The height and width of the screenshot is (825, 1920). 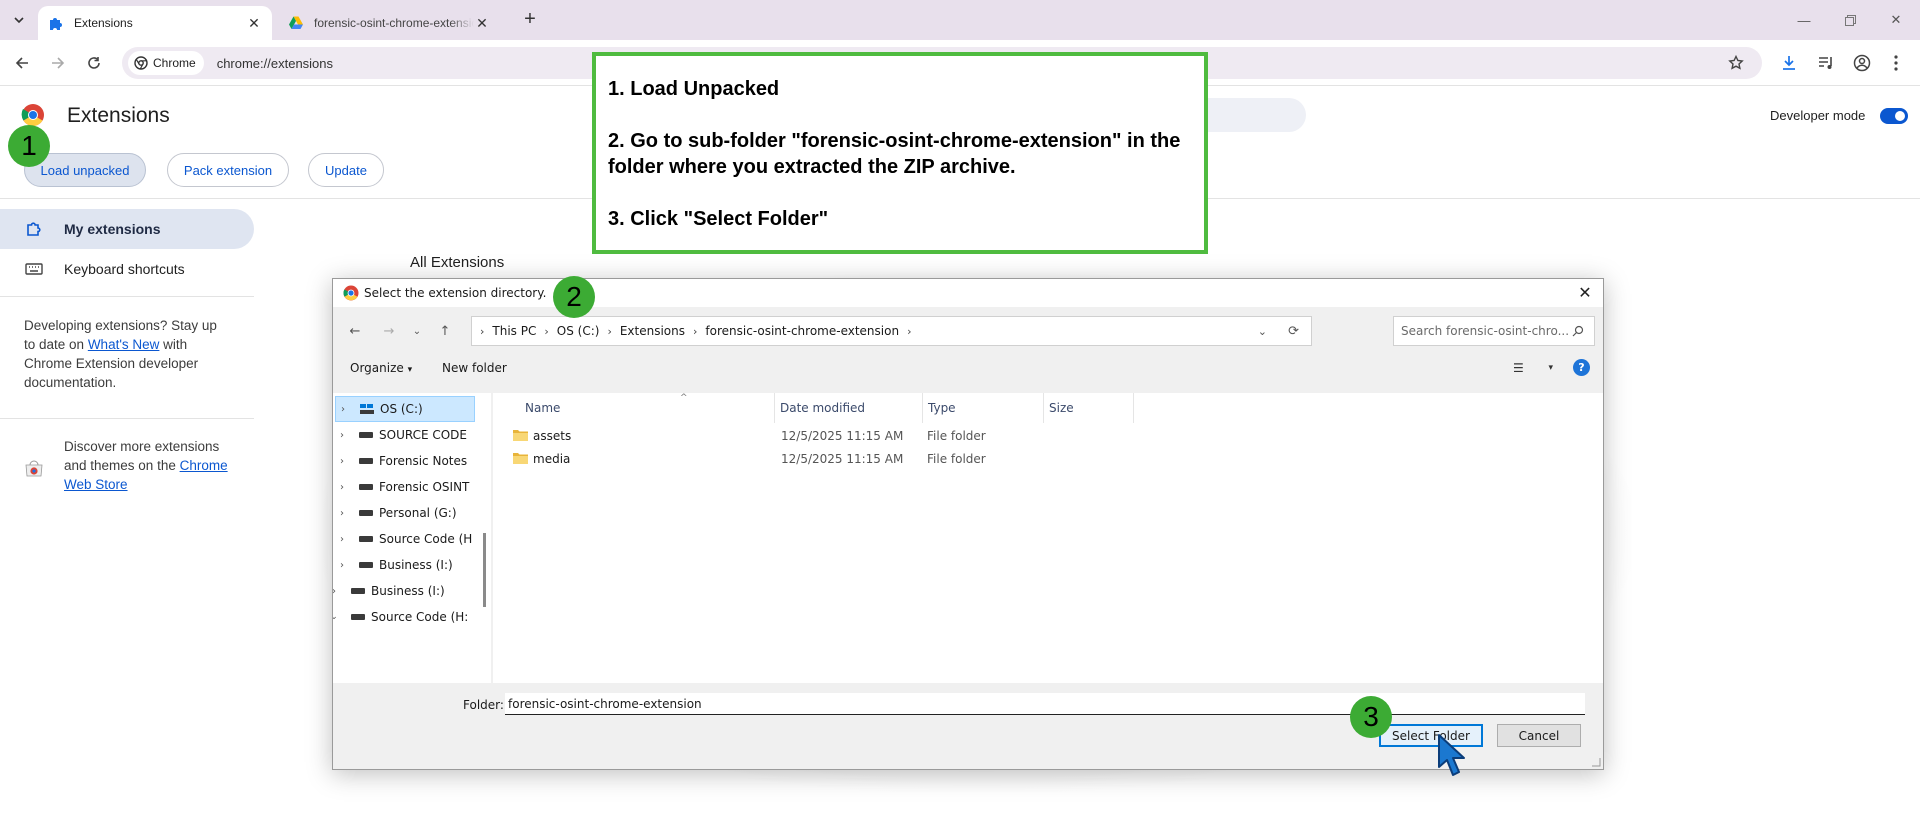 I want to click on instruction-step-1: 1. Load Unpacked, so click(x=694, y=89).